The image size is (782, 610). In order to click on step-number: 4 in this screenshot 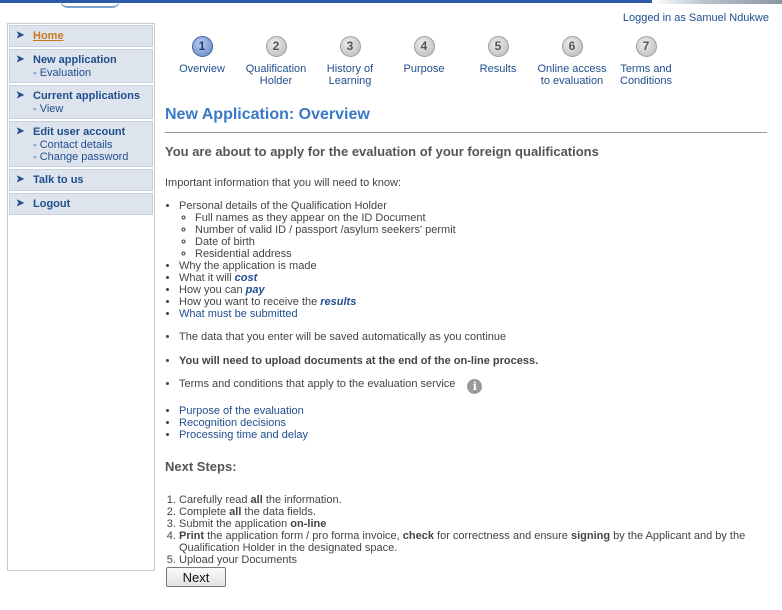, I will do `click(424, 46)`.